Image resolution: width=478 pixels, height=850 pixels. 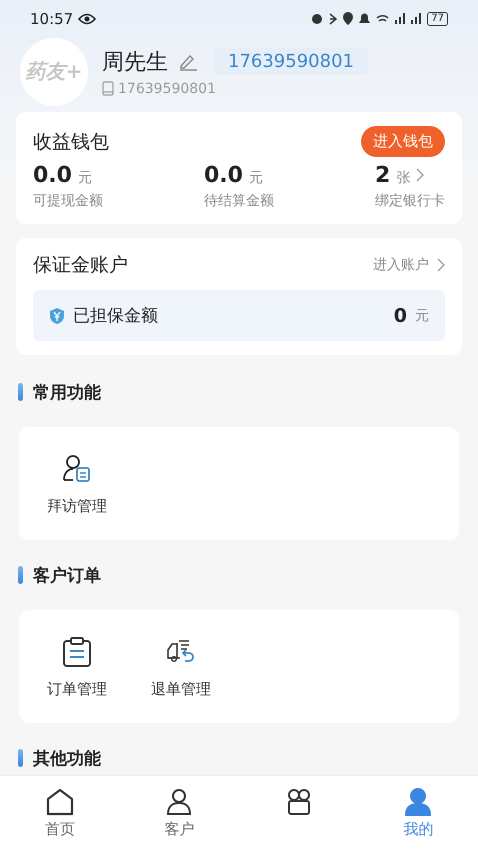 I want to click on stat-label: 待结算金额, so click(x=239, y=201).